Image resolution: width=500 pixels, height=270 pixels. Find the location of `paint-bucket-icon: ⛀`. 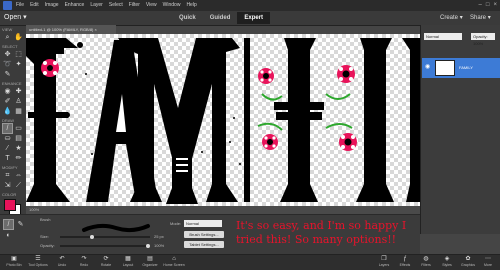

paint-bucket-icon: ⛀ is located at coordinates (7, 138).